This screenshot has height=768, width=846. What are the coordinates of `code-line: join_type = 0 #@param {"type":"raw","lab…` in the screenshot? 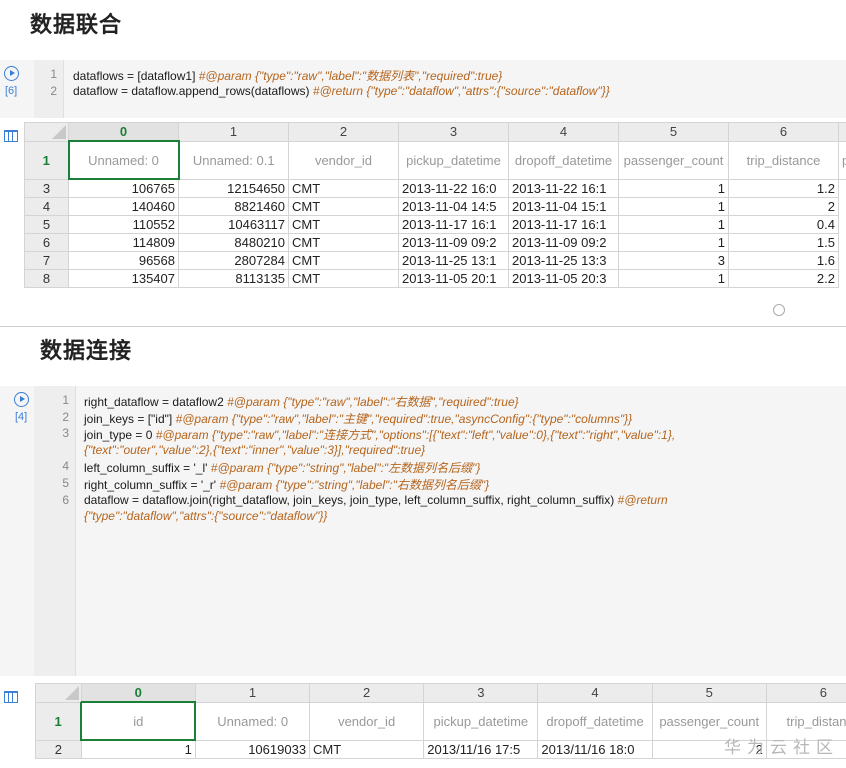 It's located at (379, 434).